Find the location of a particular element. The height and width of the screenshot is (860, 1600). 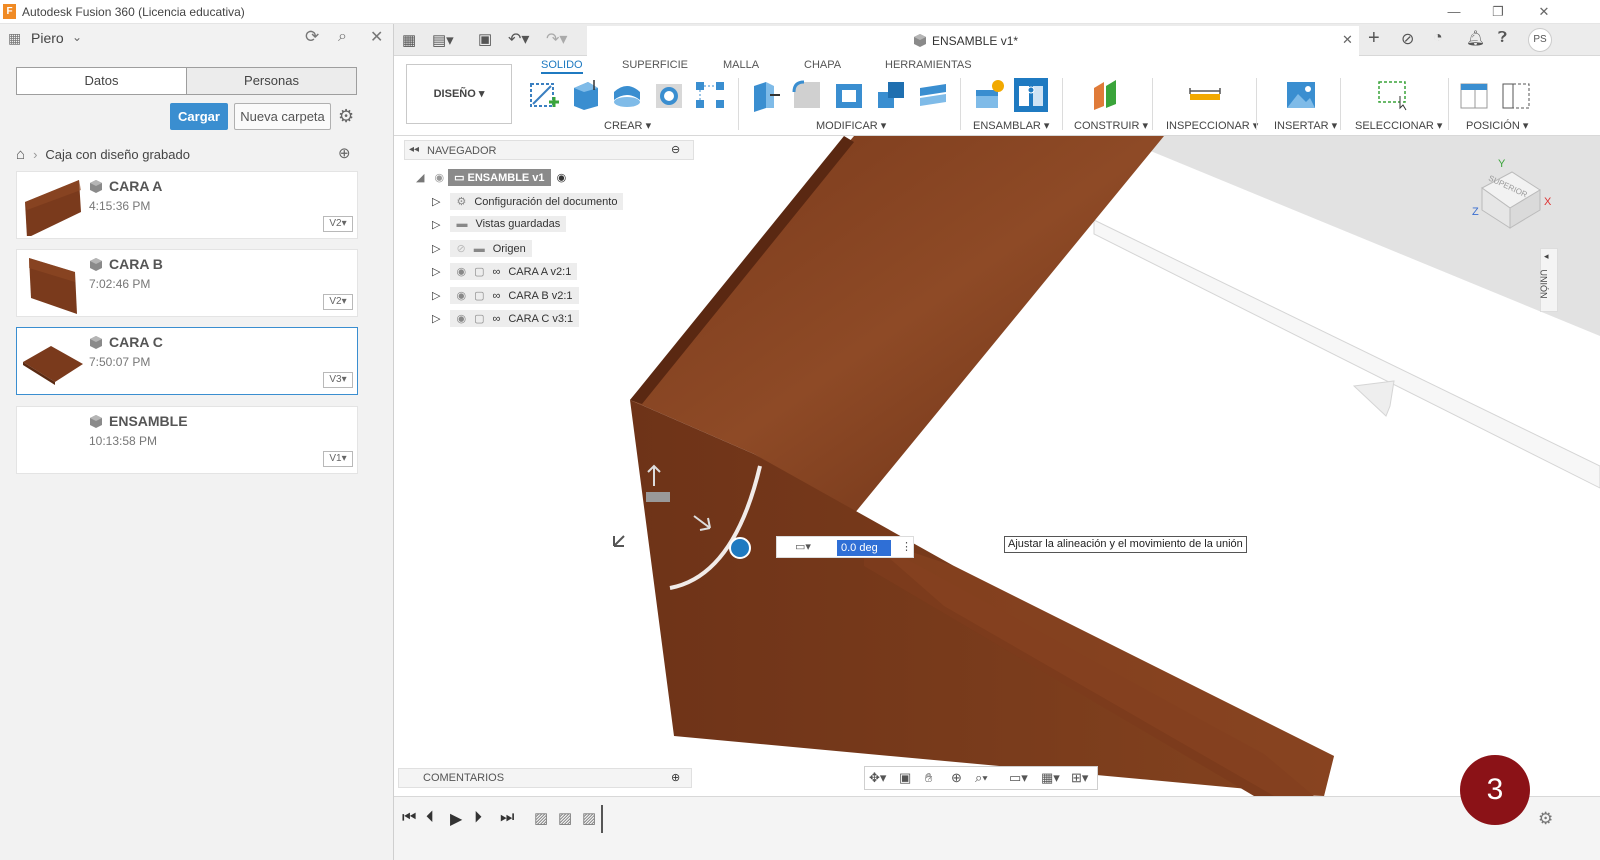

tab-malla: MALLA is located at coordinates (741, 65).